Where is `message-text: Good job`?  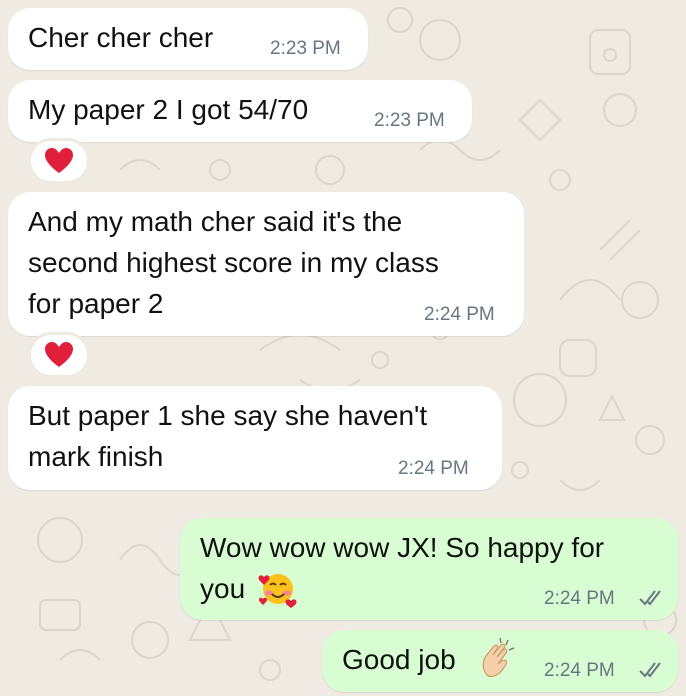
message-text: Good job is located at coordinates (399, 659).